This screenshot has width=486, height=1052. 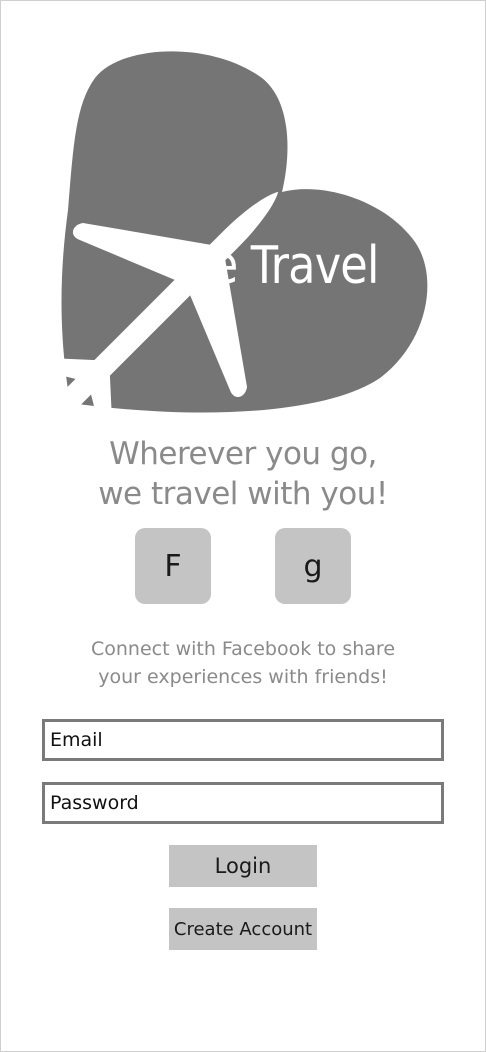 I want to click on connect-line-2: your experiences with friends!, so click(x=243, y=677).